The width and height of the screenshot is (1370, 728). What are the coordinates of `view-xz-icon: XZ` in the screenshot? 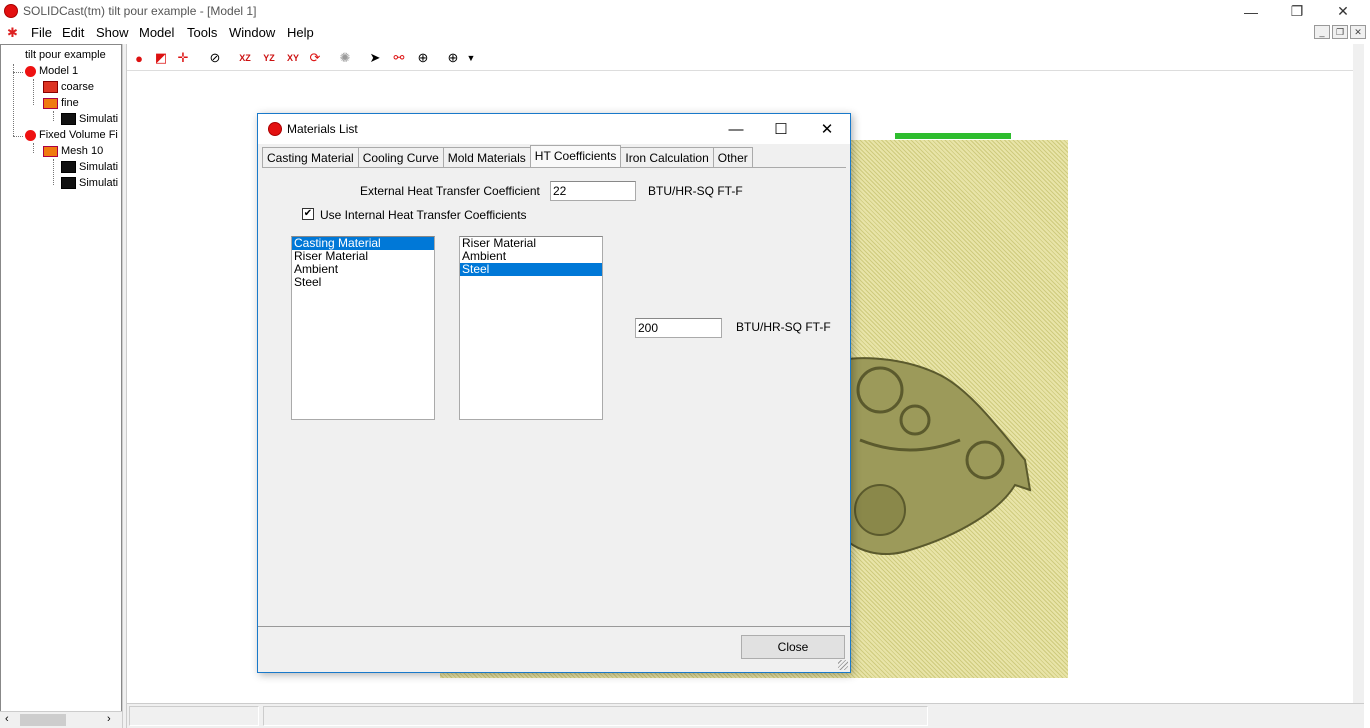 It's located at (245, 58).